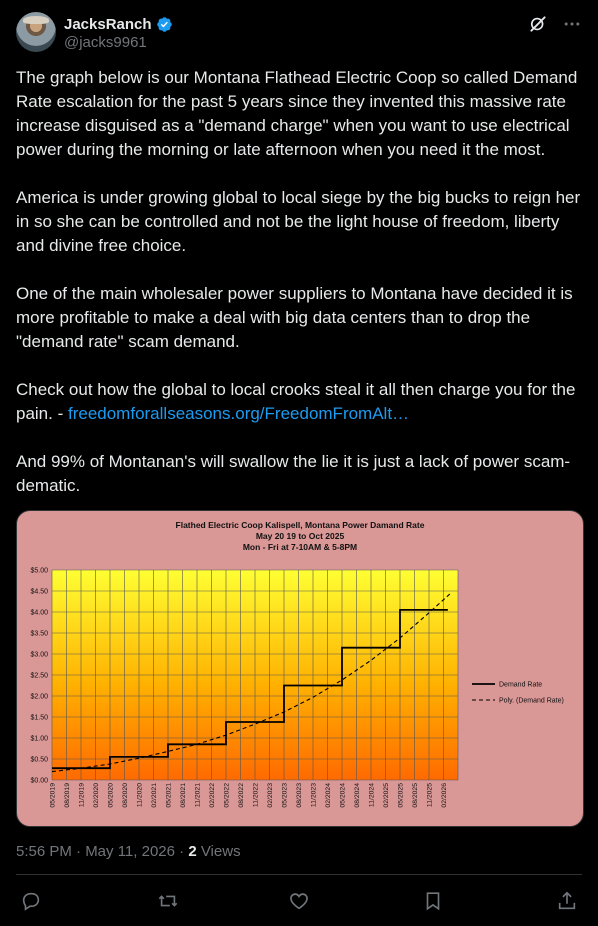 The image size is (598, 926). I want to click on reply-icon, so click(31, 901).